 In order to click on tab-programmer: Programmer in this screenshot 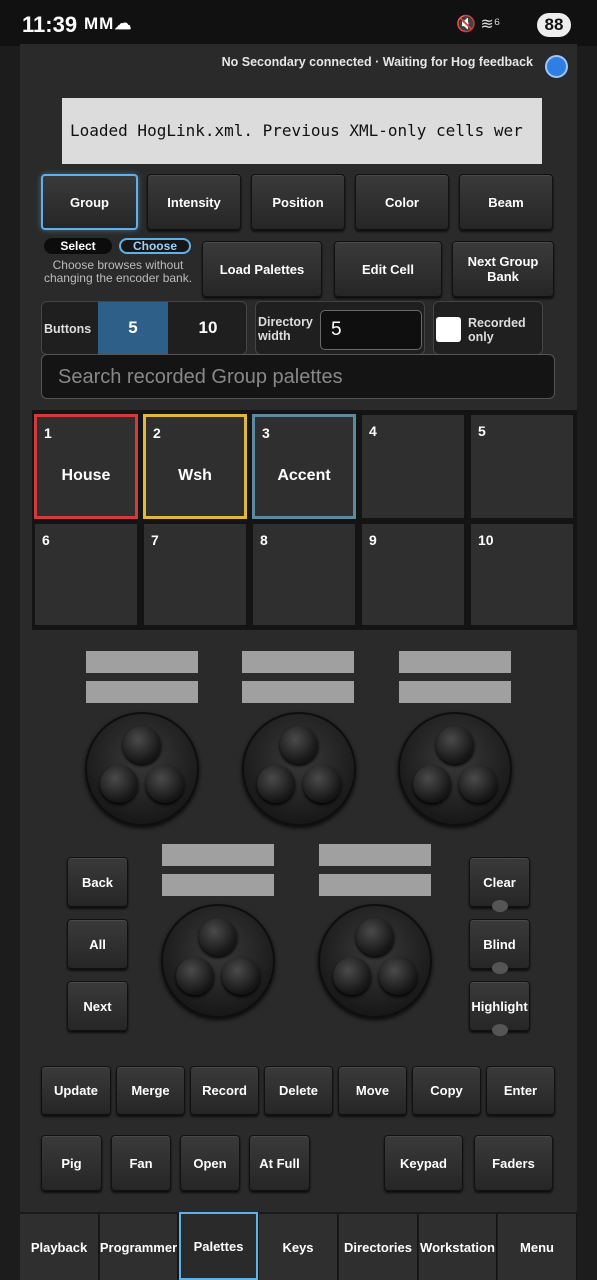, I will do `click(139, 1247)`.